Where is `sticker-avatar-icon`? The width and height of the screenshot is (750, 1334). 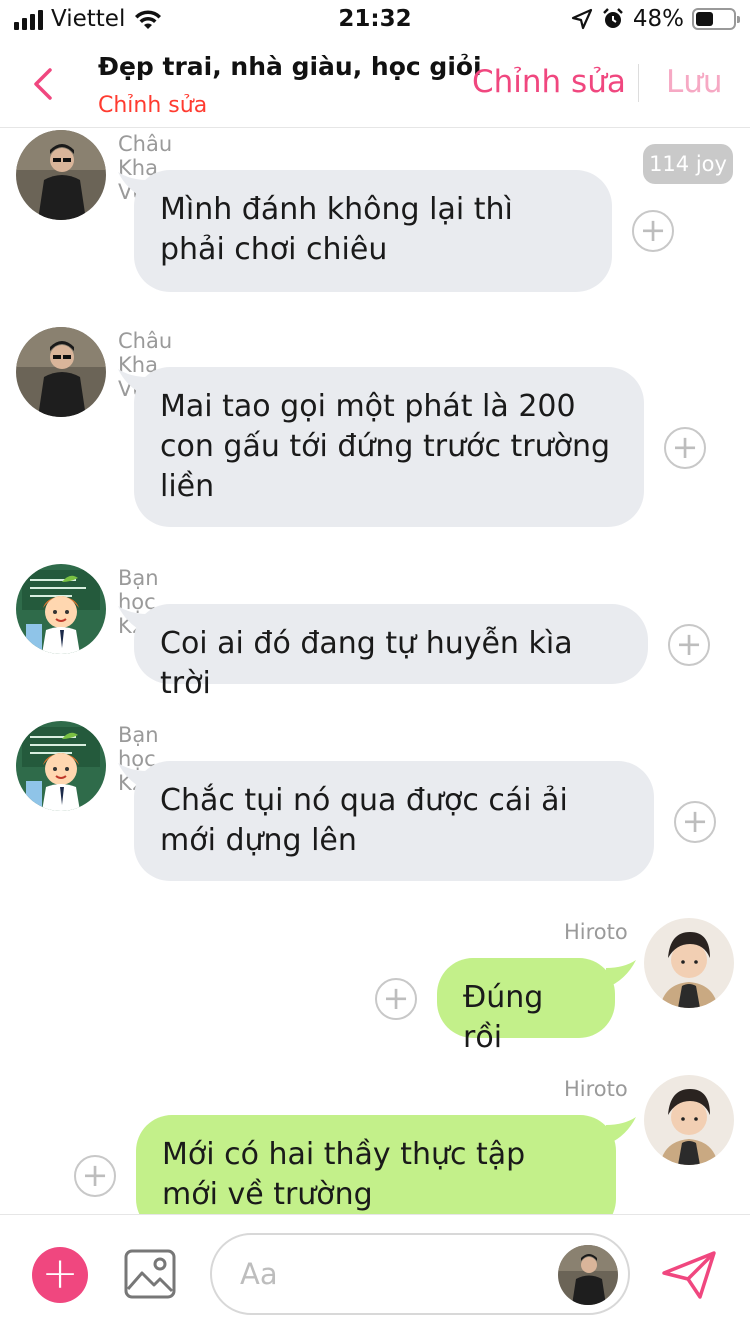
sticker-avatar-icon is located at coordinates (588, 1275).